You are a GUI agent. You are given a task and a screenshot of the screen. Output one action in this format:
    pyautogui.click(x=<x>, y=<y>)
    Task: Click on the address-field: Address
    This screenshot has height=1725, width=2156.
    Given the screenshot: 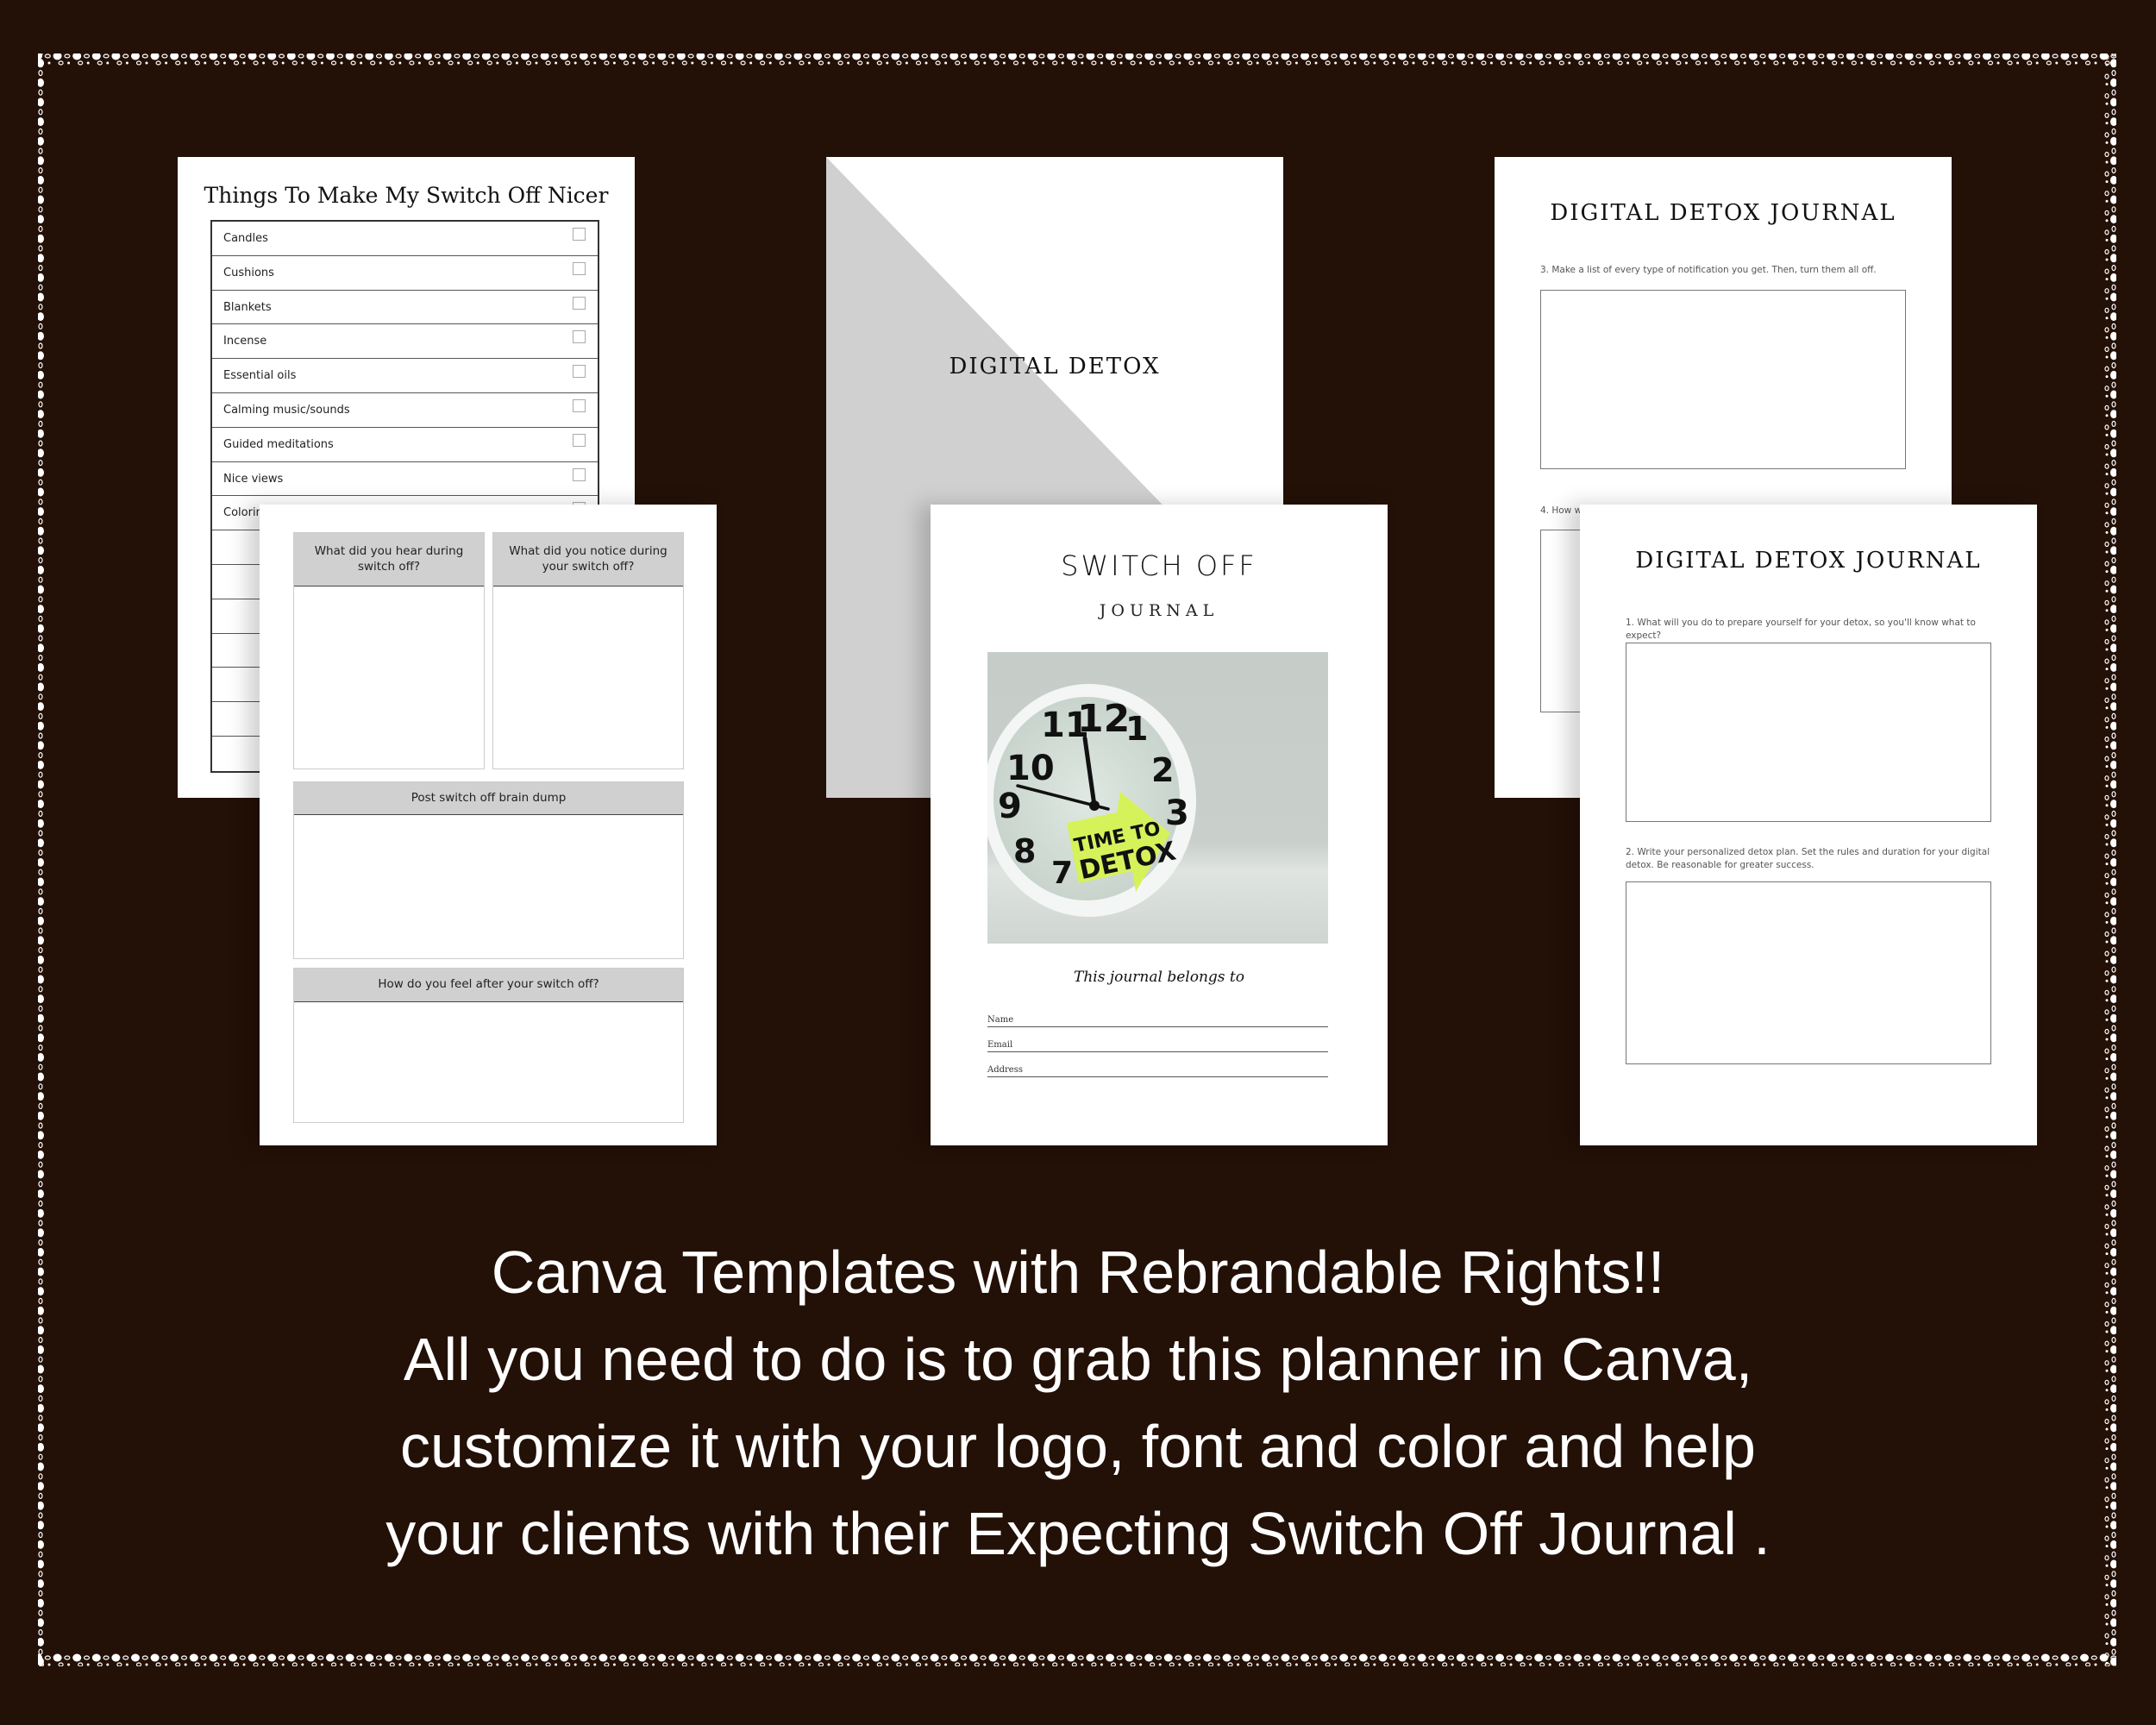 What is the action you would take?
    pyautogui.click(x=1157, y=1068)
    